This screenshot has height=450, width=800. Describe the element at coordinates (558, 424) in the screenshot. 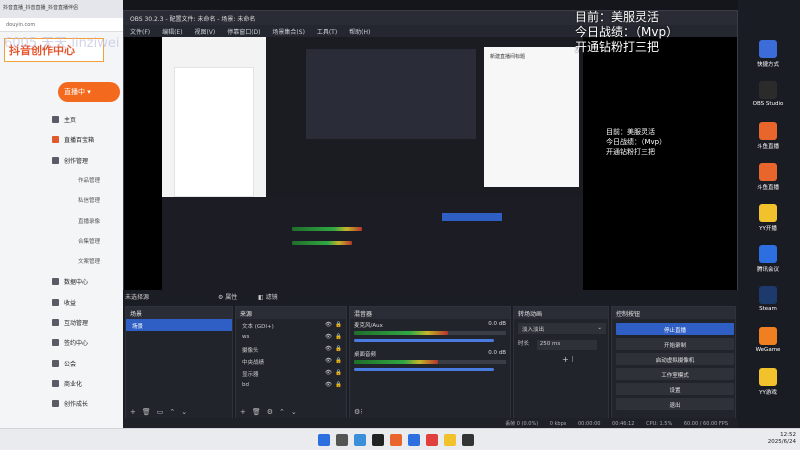

I see `network-rate: 0 kbps` at that location.